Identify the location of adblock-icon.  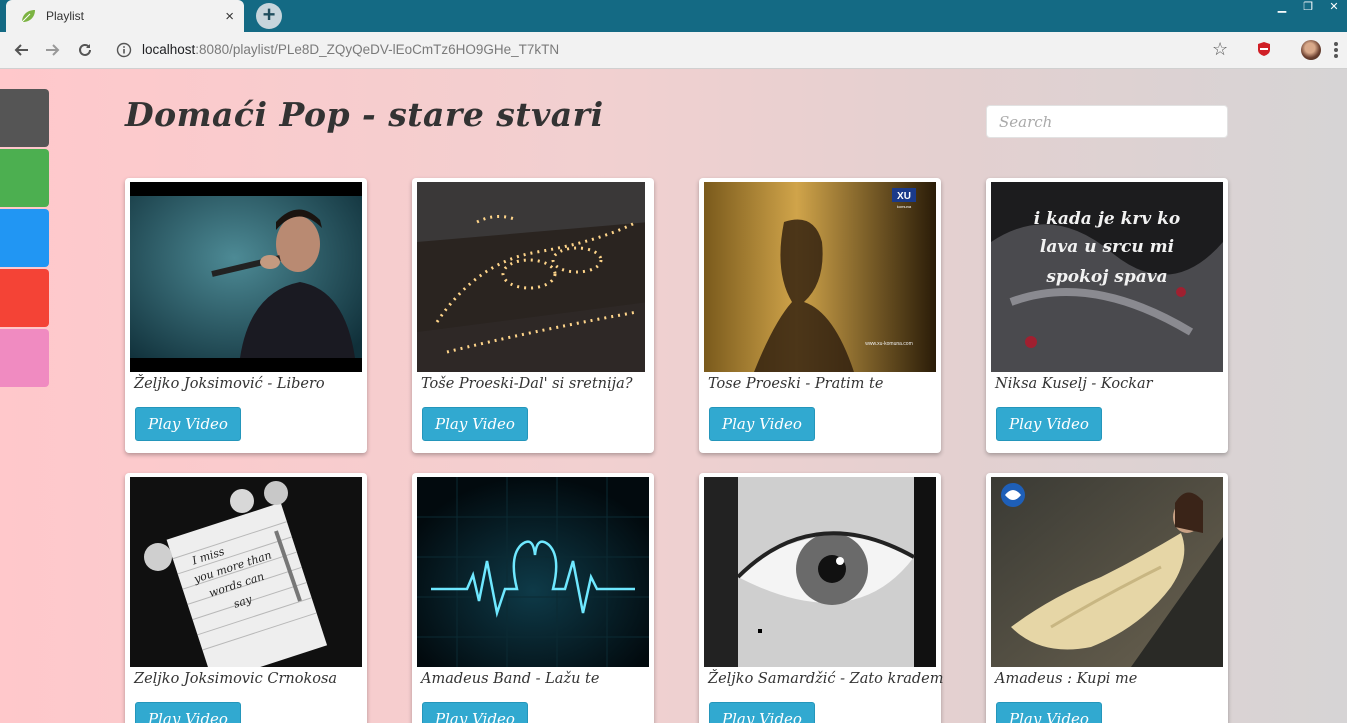
(1264, 49).